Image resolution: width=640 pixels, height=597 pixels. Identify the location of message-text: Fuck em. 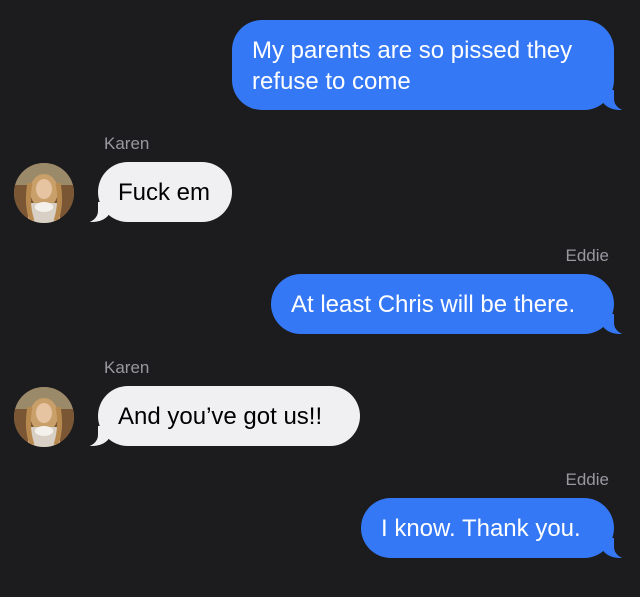
(164, 192).